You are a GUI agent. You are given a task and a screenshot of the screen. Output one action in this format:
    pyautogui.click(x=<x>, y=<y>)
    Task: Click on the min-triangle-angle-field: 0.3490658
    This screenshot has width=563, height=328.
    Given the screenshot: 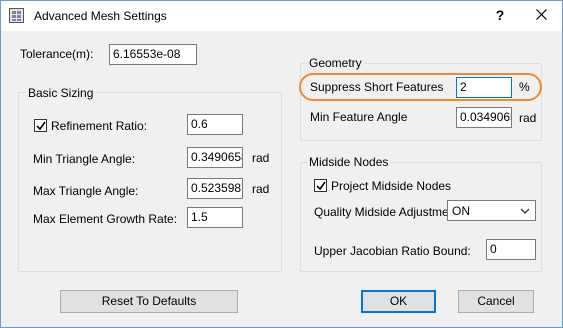 What is the action you would take?
    pyautogui.click(x=215, y=157)
    